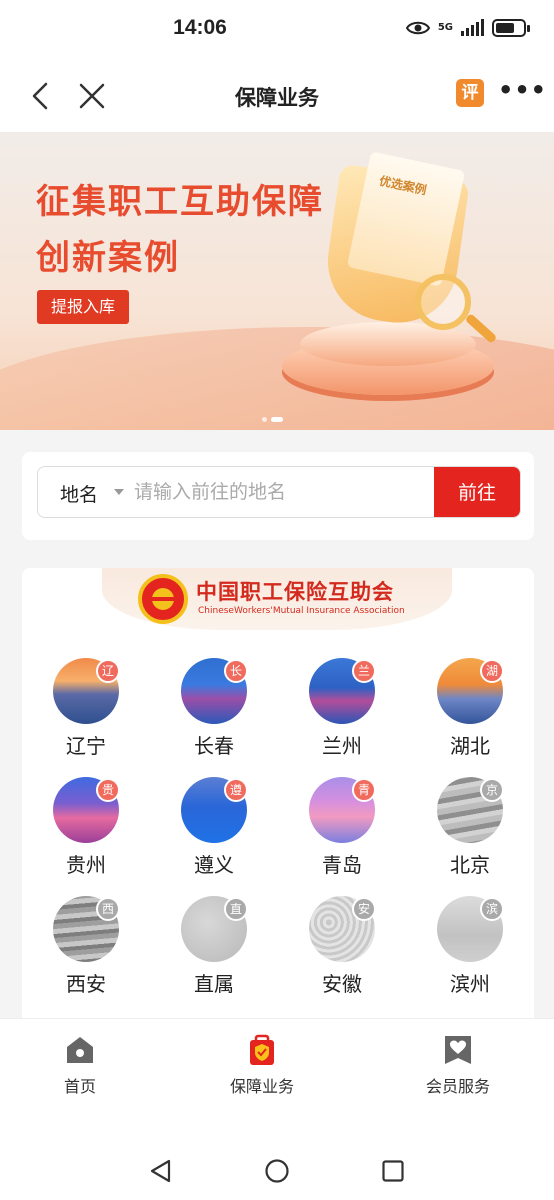  I want to click on region-item: 贵贵州, so click(86, 836).